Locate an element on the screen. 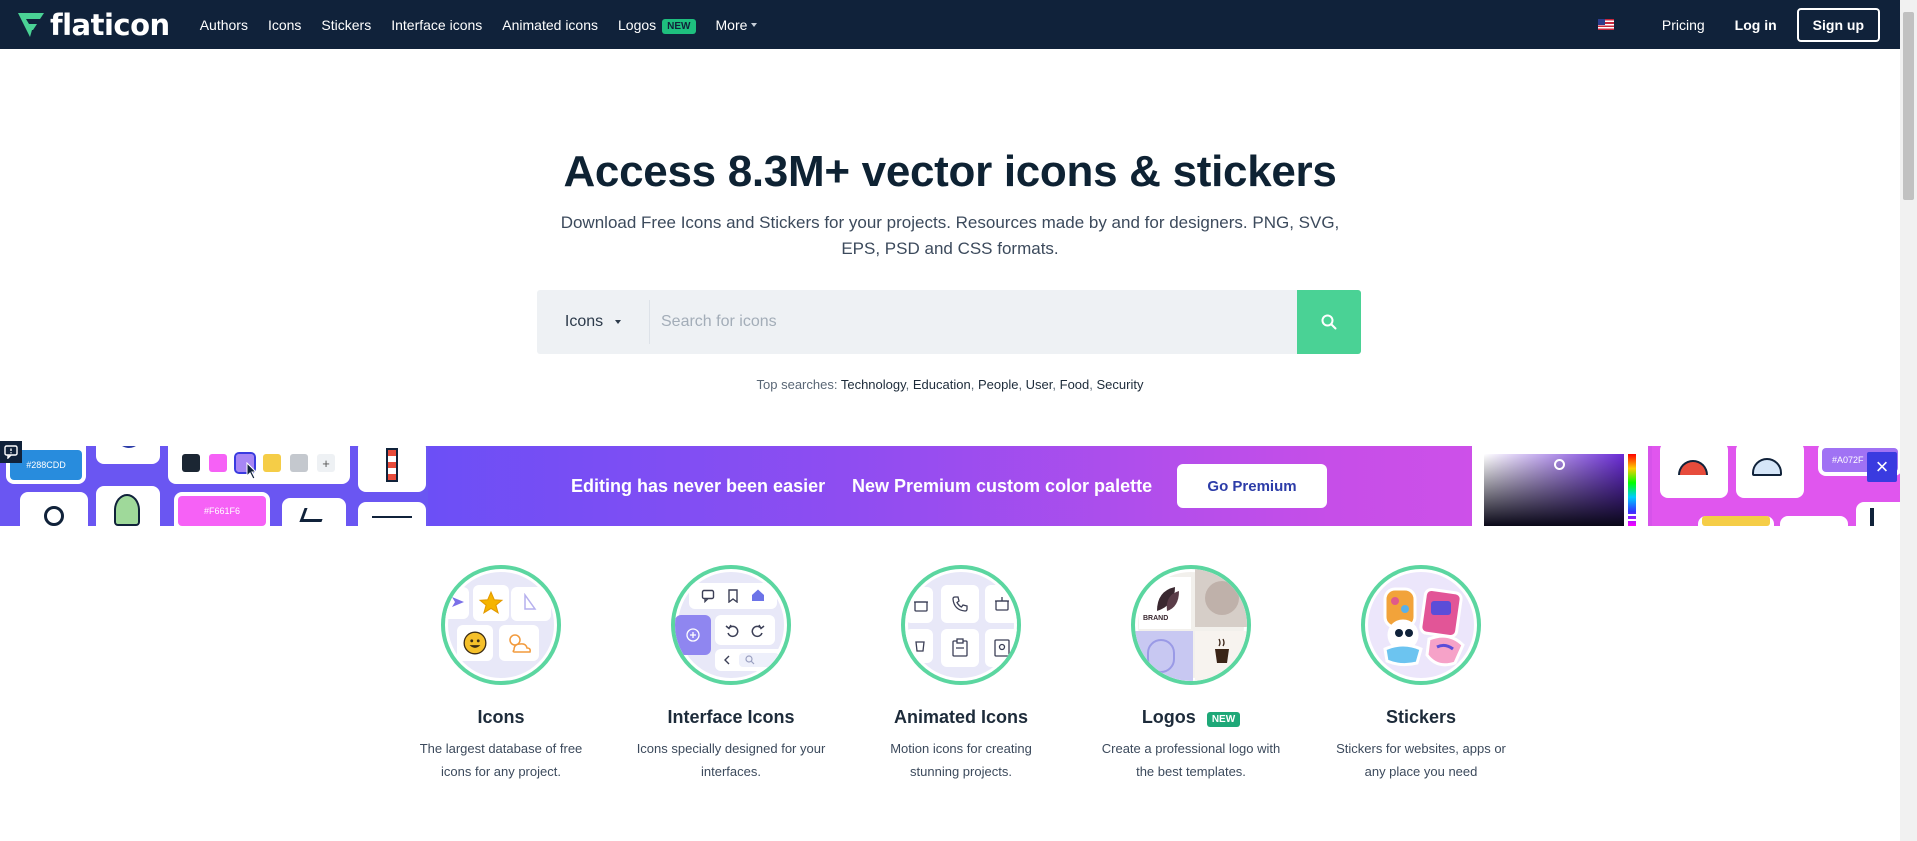 This screenshot has width=1917, height=841. color-picker-handle is located at coordinates (1559, 464).